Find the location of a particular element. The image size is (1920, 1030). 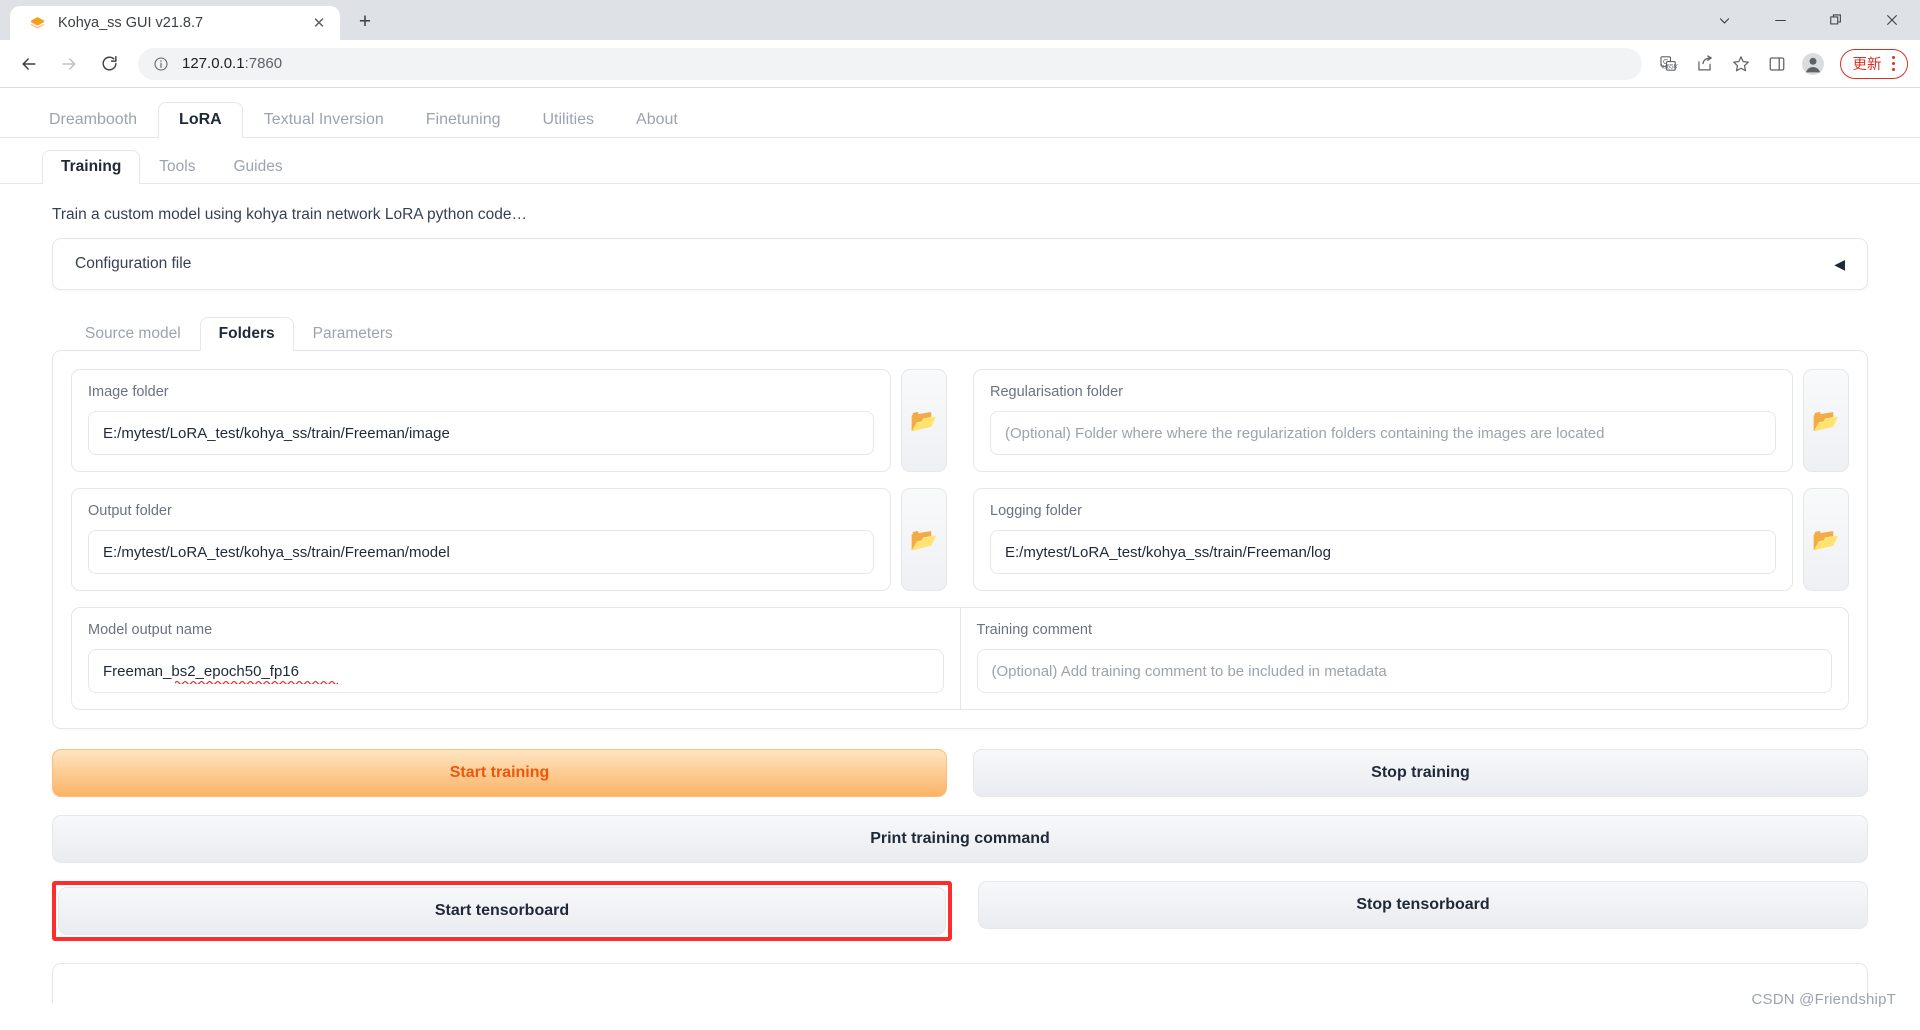

image-folder-browse-button: 📂 is located at coordinates (924, 420).